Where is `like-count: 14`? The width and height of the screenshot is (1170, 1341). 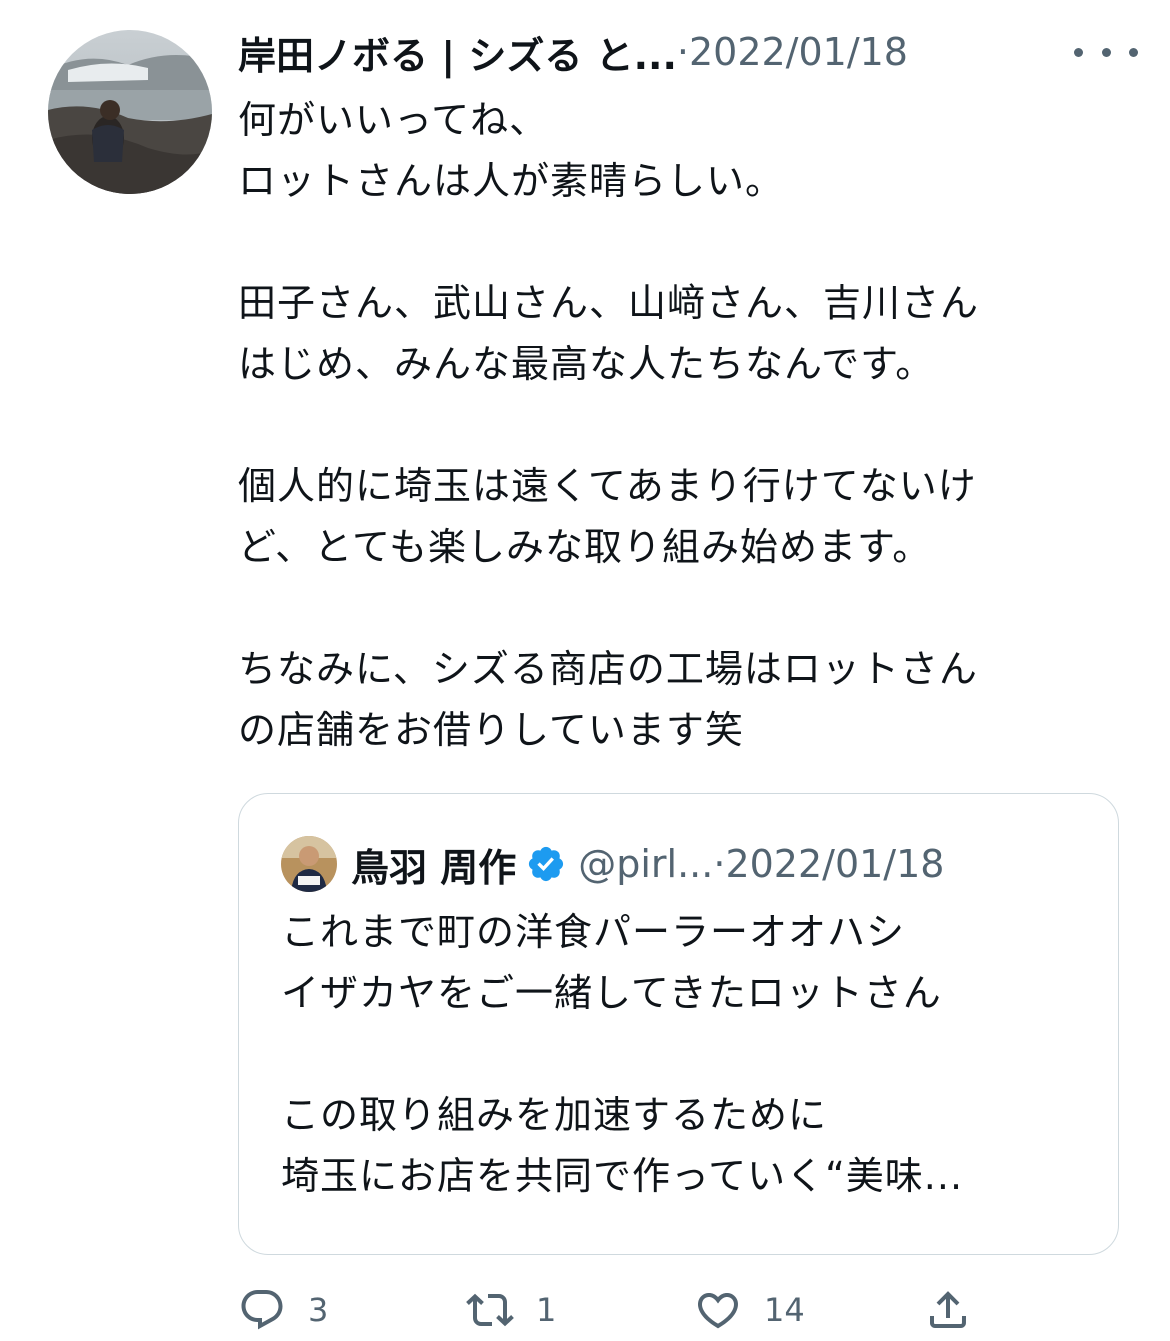
like-count: 14 is located at coordinates (784, 1310).